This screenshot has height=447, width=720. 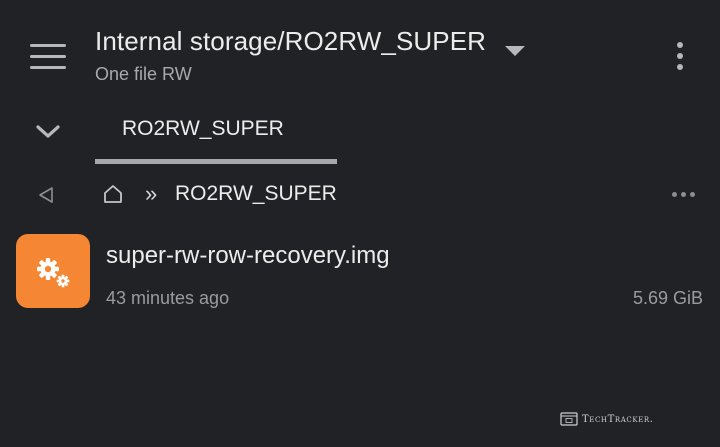 I want to click on triangle-left-svg, so click(x=46, y=195).